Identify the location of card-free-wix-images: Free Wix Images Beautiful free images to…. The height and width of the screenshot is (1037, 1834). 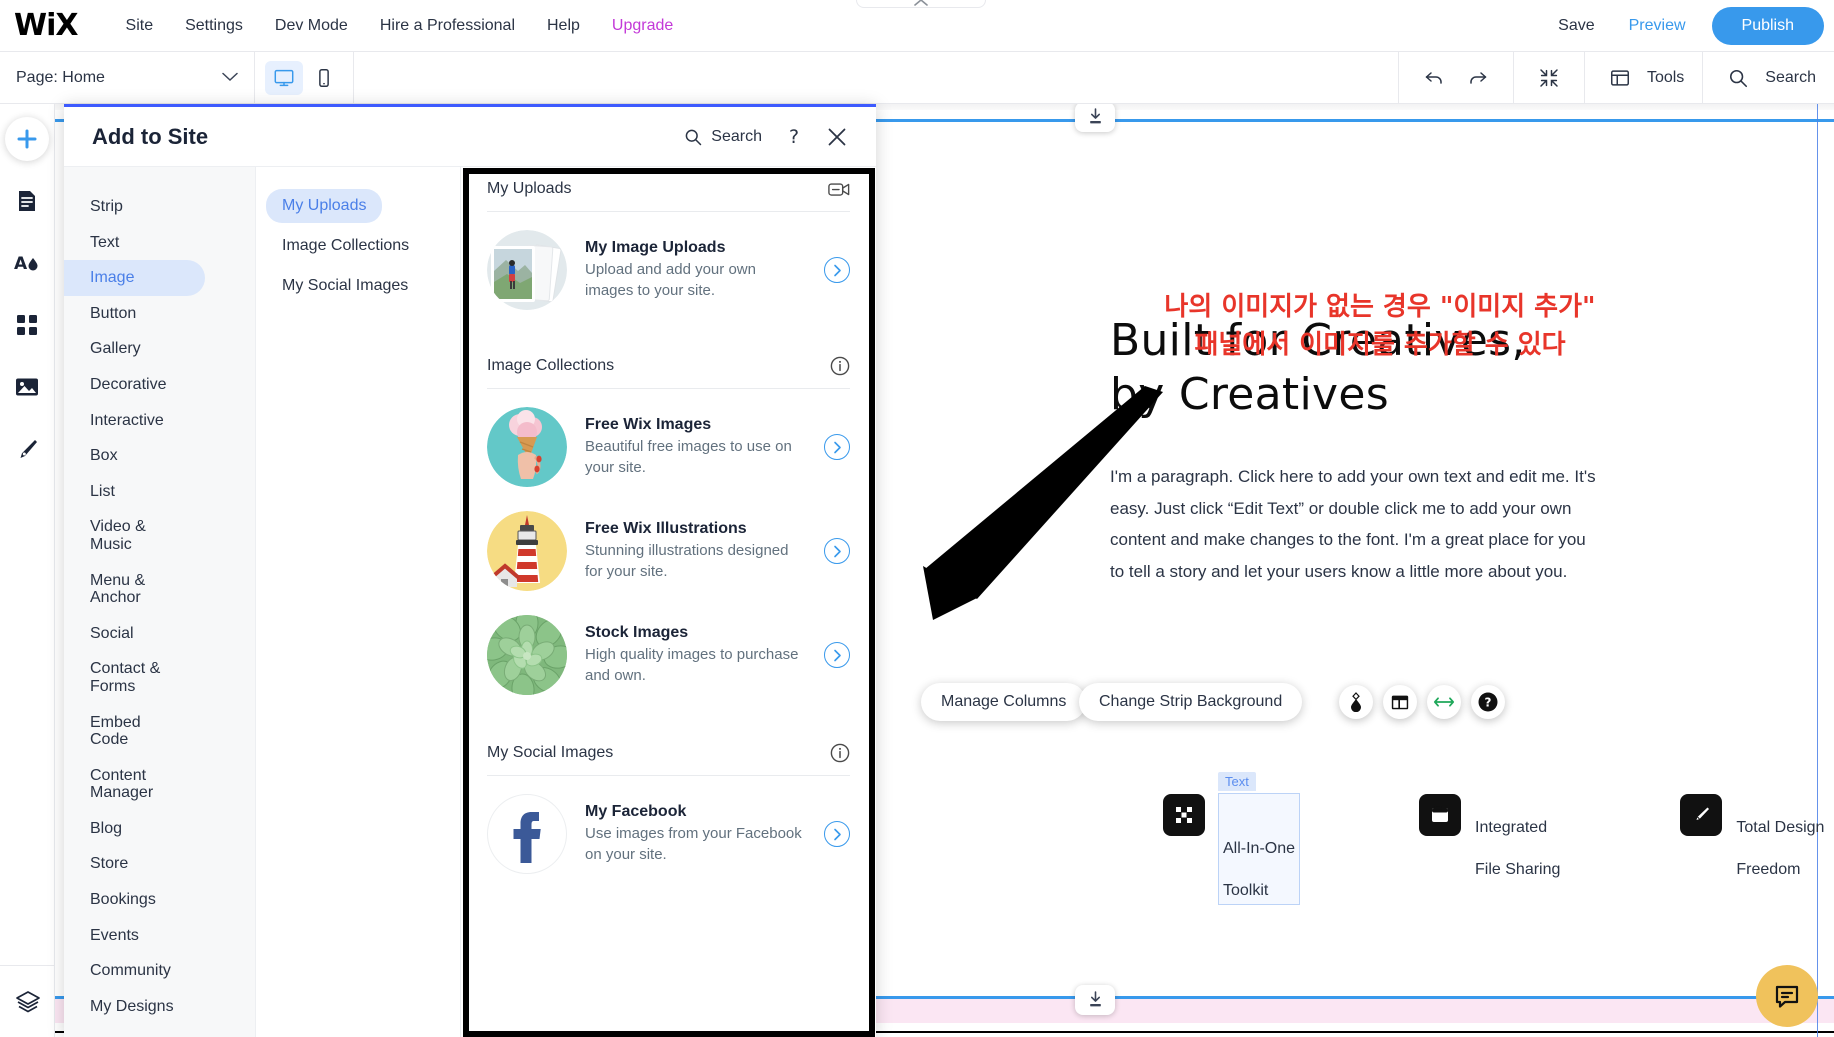
(668, 447).